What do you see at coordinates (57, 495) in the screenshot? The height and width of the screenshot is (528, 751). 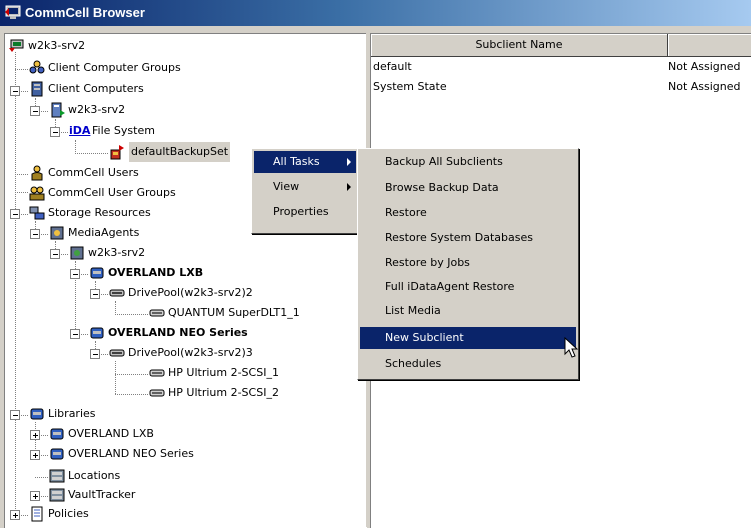 I see `vaulttracker-icon` at bounding box center [57, 495].